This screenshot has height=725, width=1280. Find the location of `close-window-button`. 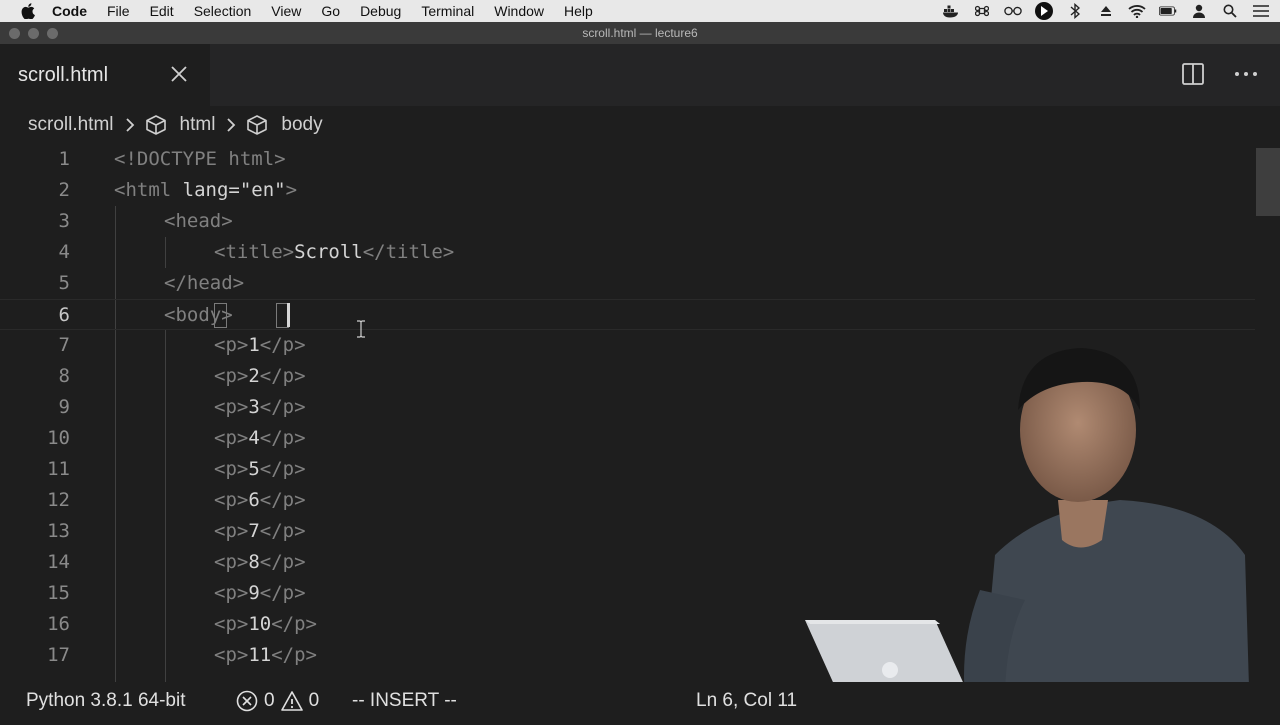

close-window-button is located at coordinates (14, 33).